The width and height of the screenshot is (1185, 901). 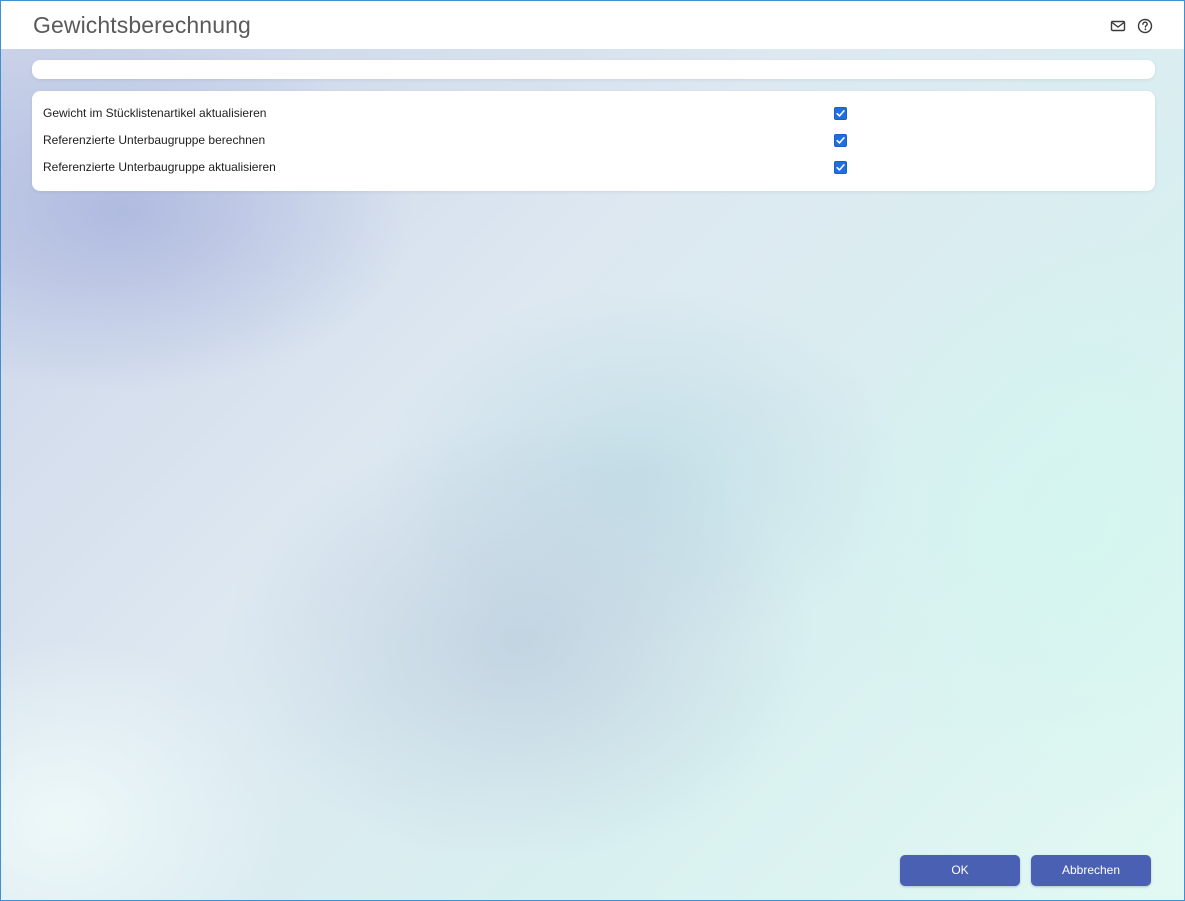 What do you see at coordinates (154, 140) in the screenshot?
I see `option-label: Referenzierte Unterbaugruppe berechnen` at bounding box center [154, 140].